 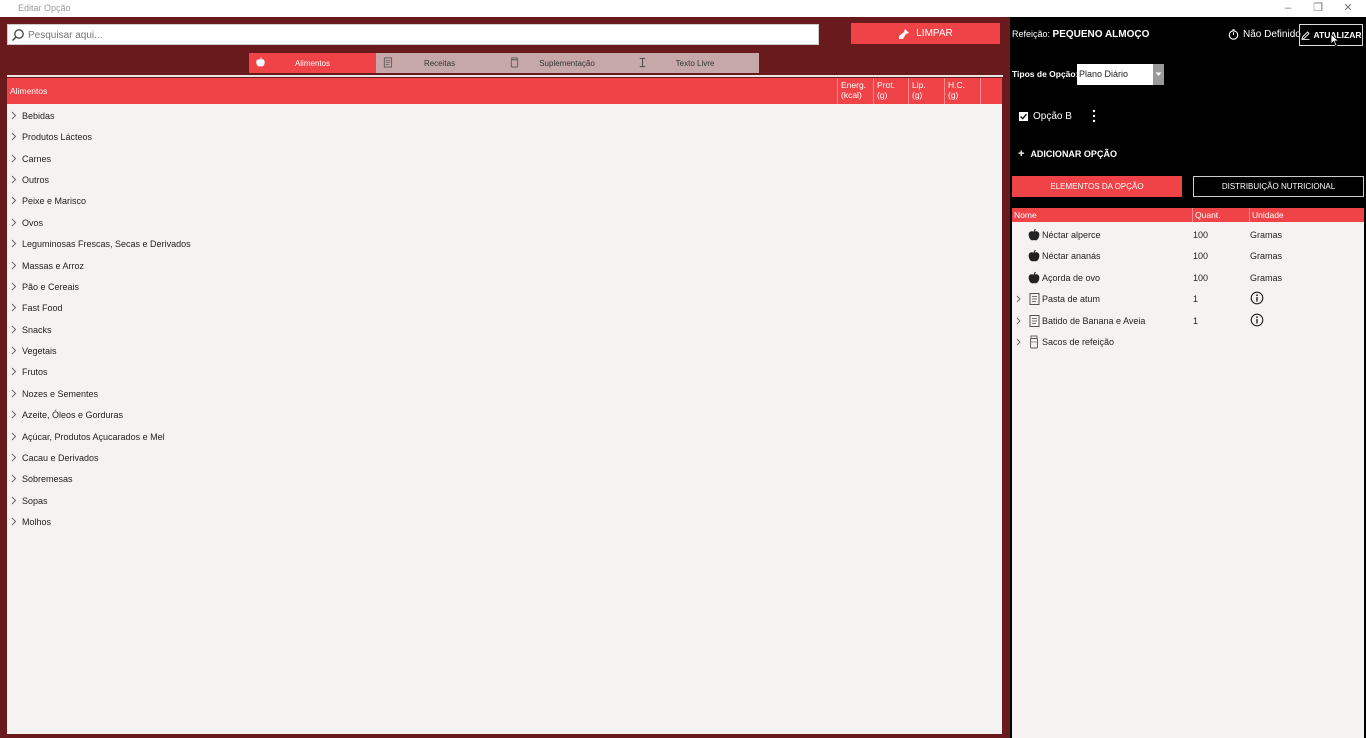 I want to click on column-header-prot: Prot. (g), so click(x=890, y=91).